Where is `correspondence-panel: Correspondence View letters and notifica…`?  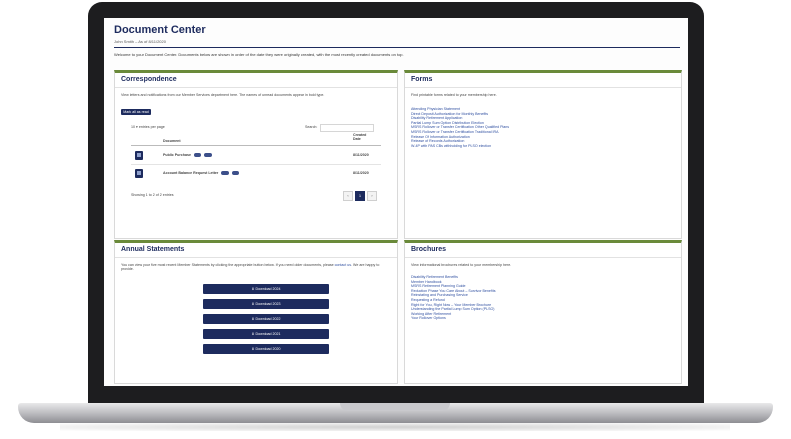
correspondence-panel: Correspondence View letters and notifica… is located at coordinates (256, 154).